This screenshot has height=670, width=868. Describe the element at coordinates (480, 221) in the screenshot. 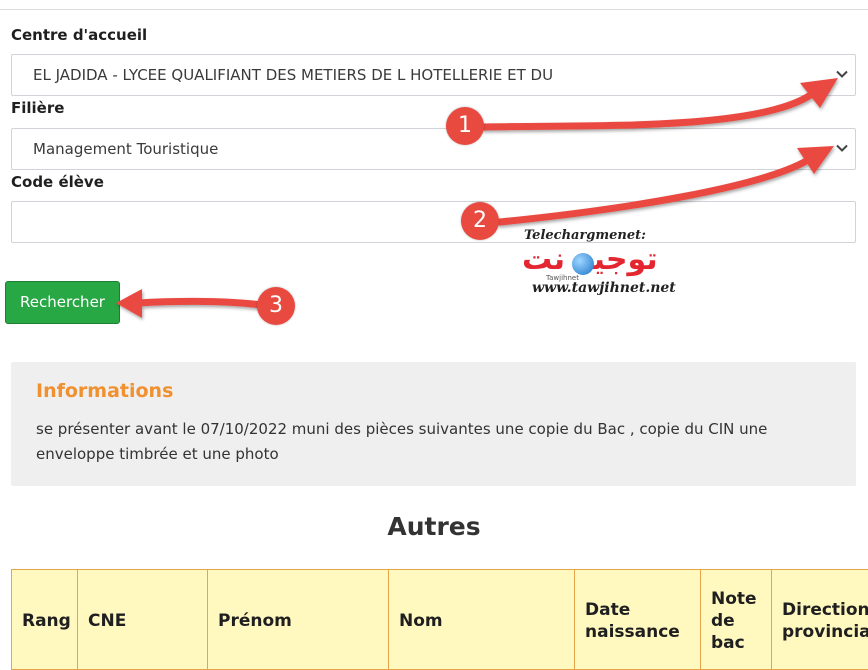

I see `annotation-badge-2: 2` at that location.